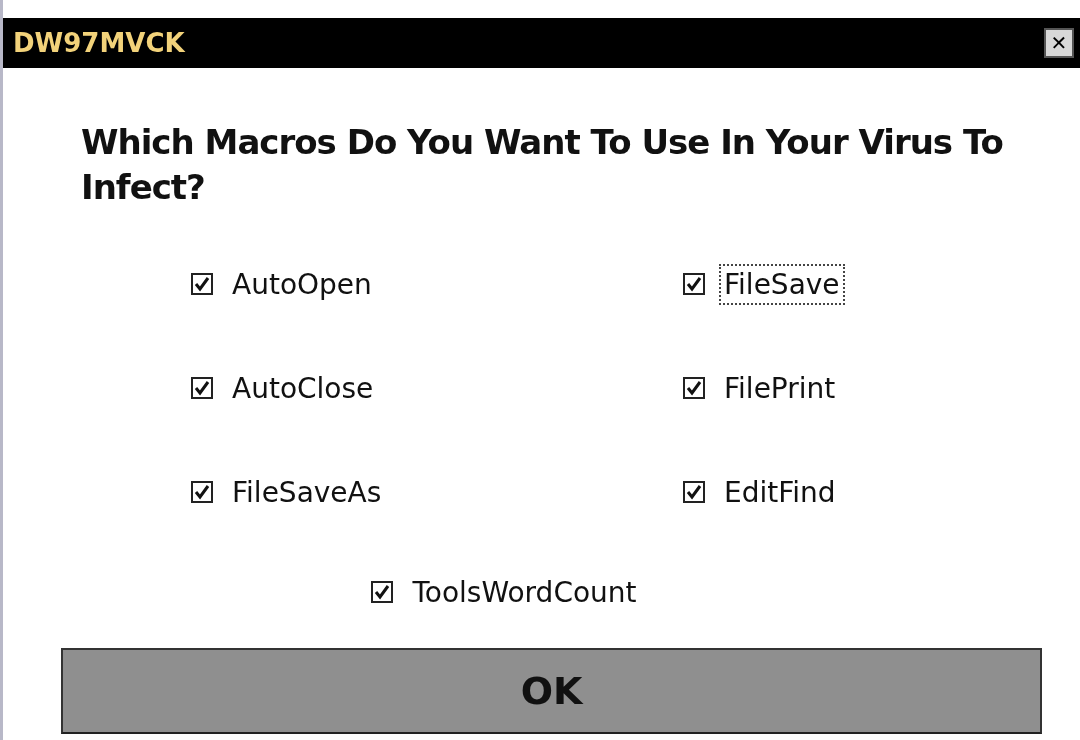  I want to click on ok-button: OK, so click(551, 691).